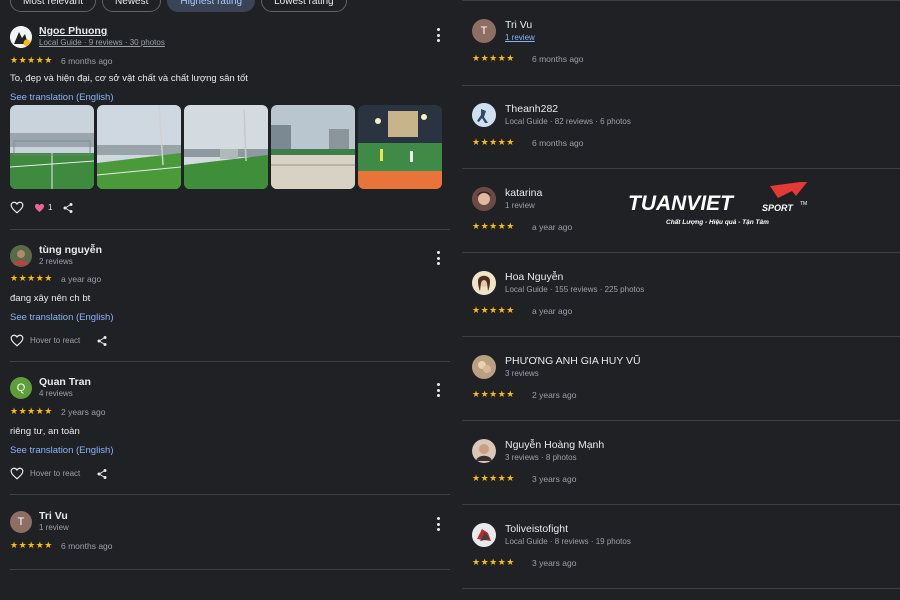  I want to click on logo-tagline: Chất Lượng - Hiệu quả - Tận Tâm, so click(717, 222).